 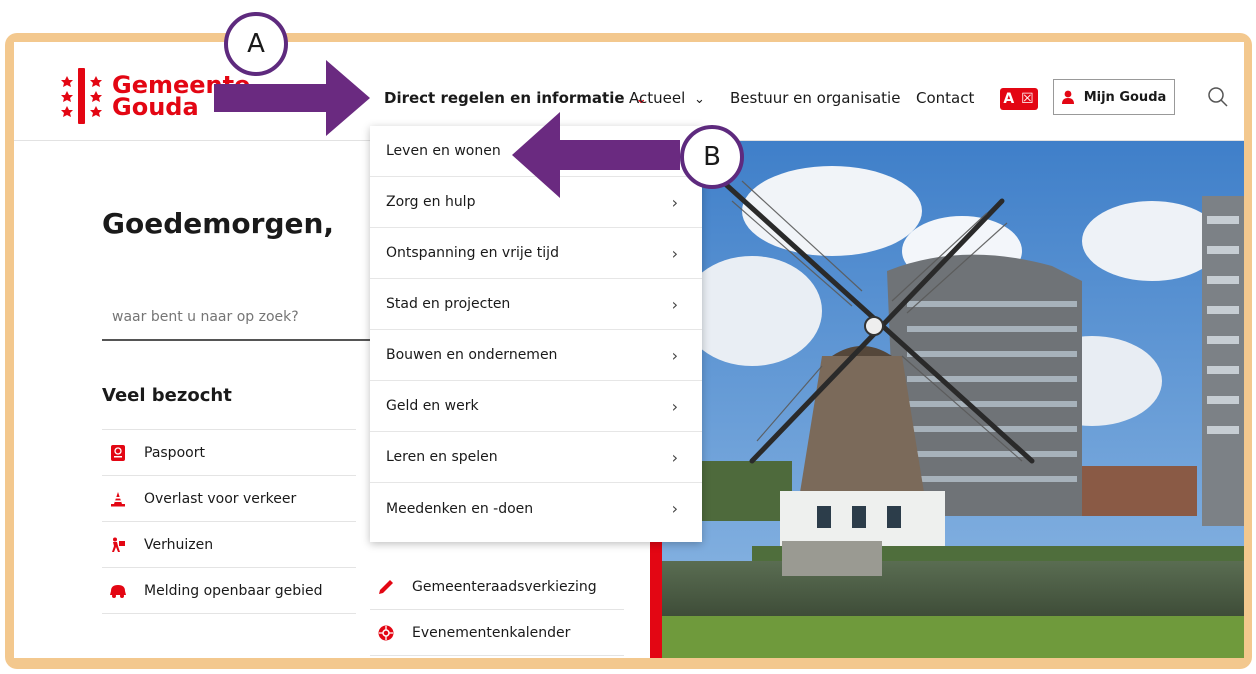 What do you see at coordinates (945, 98) in the screenshot?
I see `nav-contact: Contact` at bounding box center [945, 98].